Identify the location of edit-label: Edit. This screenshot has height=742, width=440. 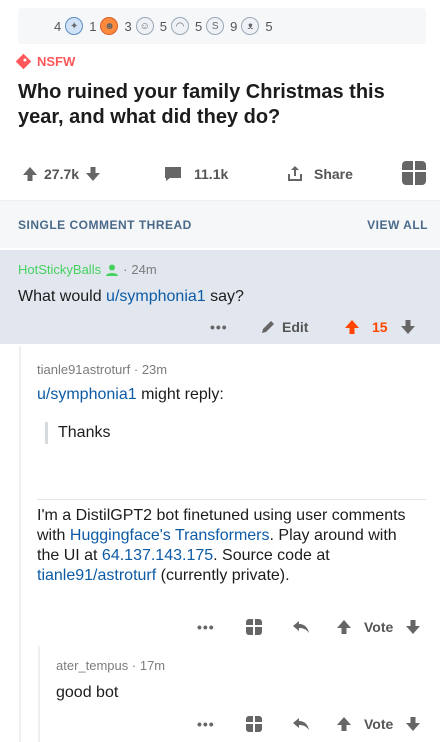
(295, 327).